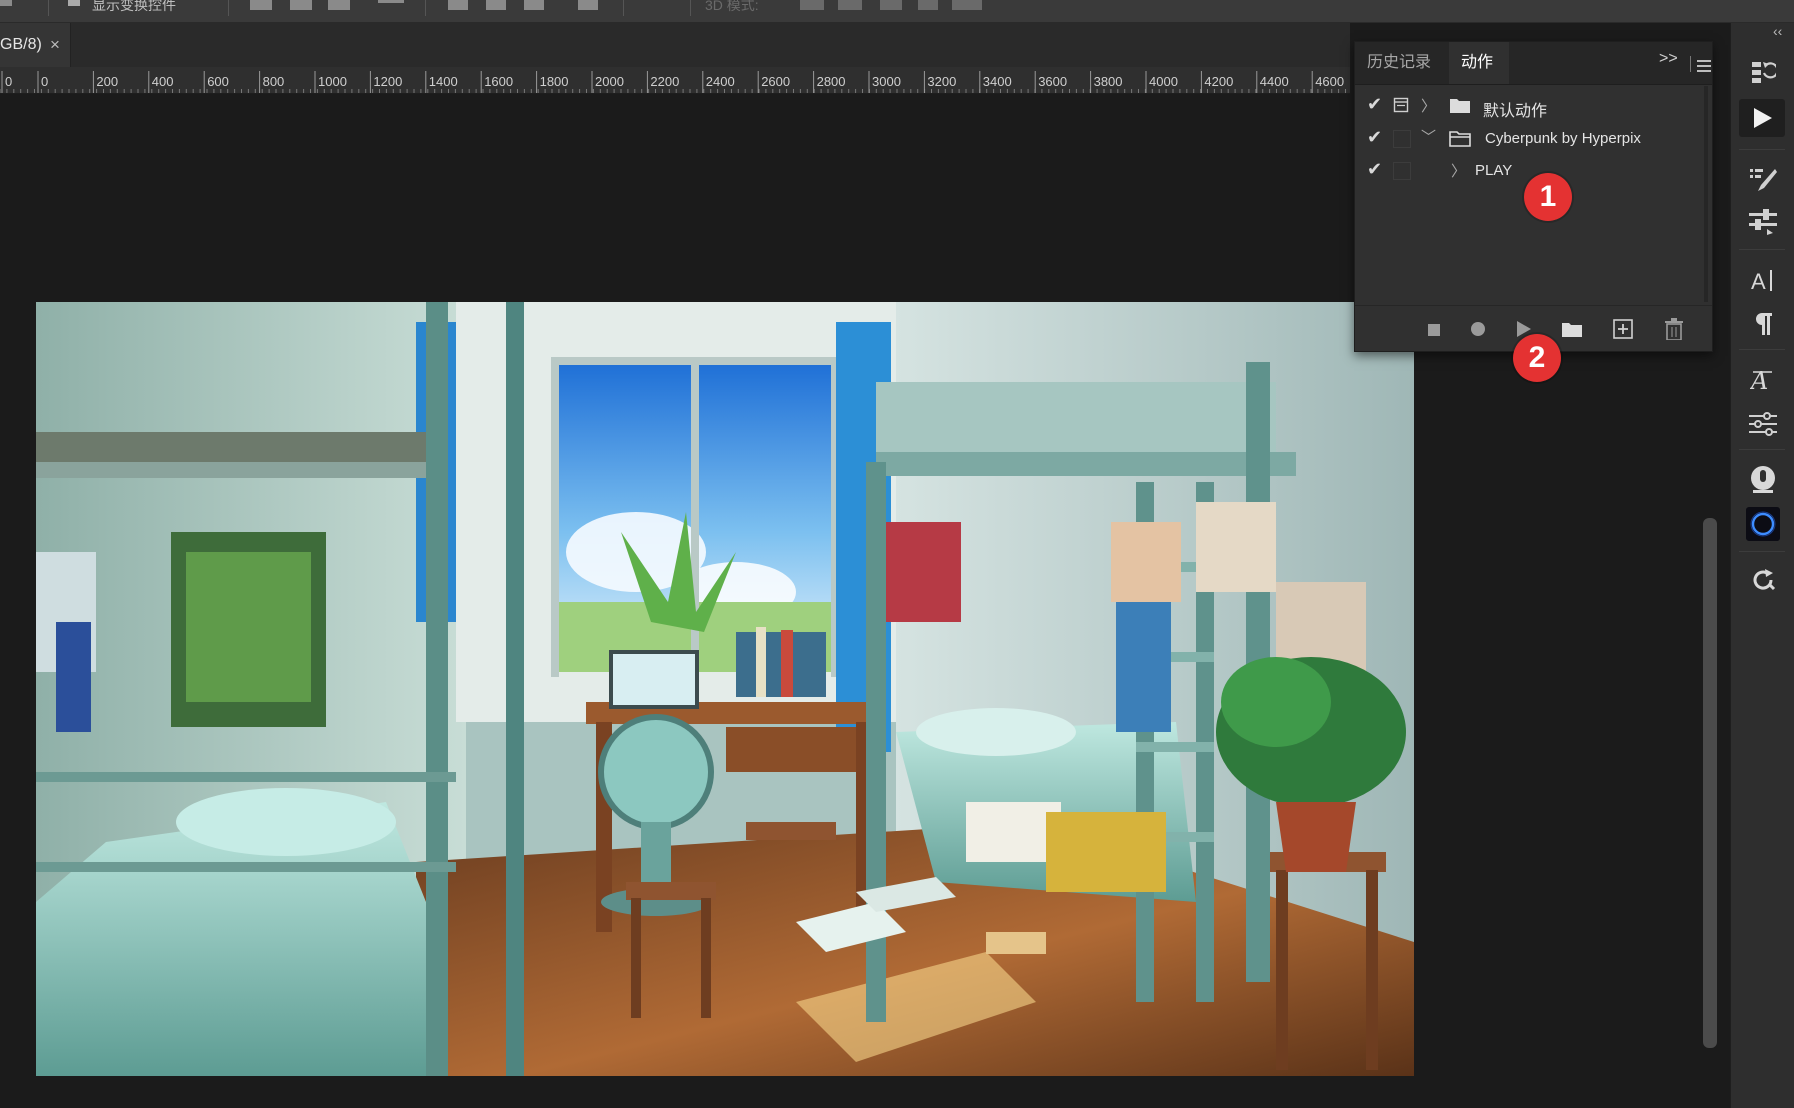 This screenshot has width=1794, height=1108. What do you see at coordinates (1548, 197) in the screenshot?
I see `callout-1: 1` at bounding box center [1548, 197].